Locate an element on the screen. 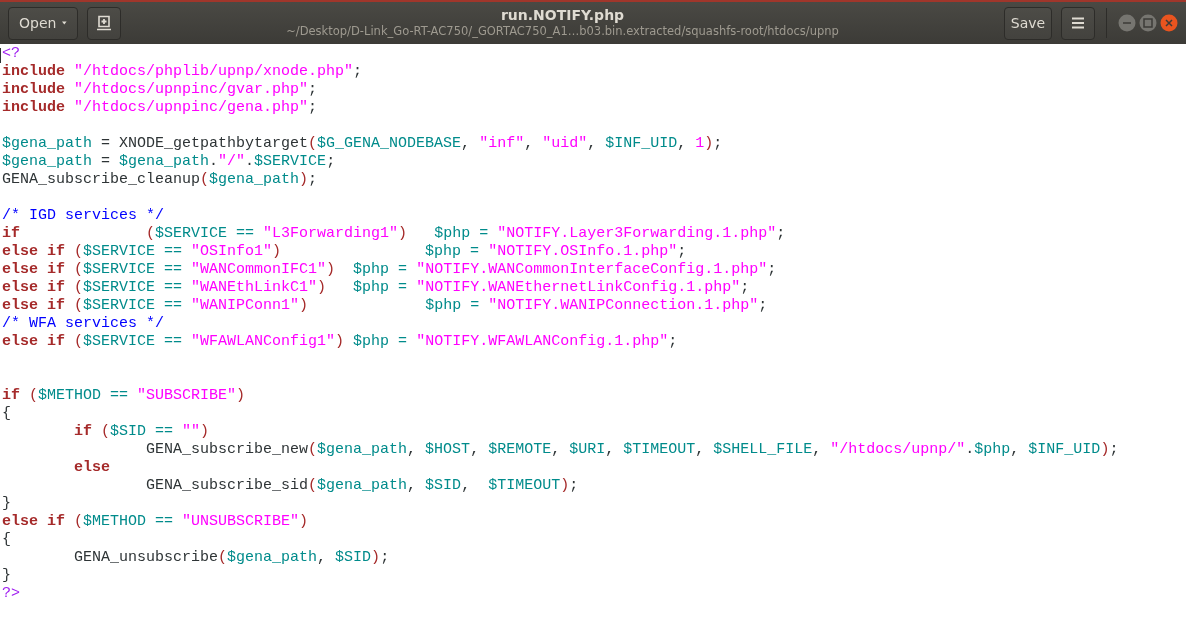 This screenshot has height=625, width=1186. new-document-icon is located at coordinates (104, 23).